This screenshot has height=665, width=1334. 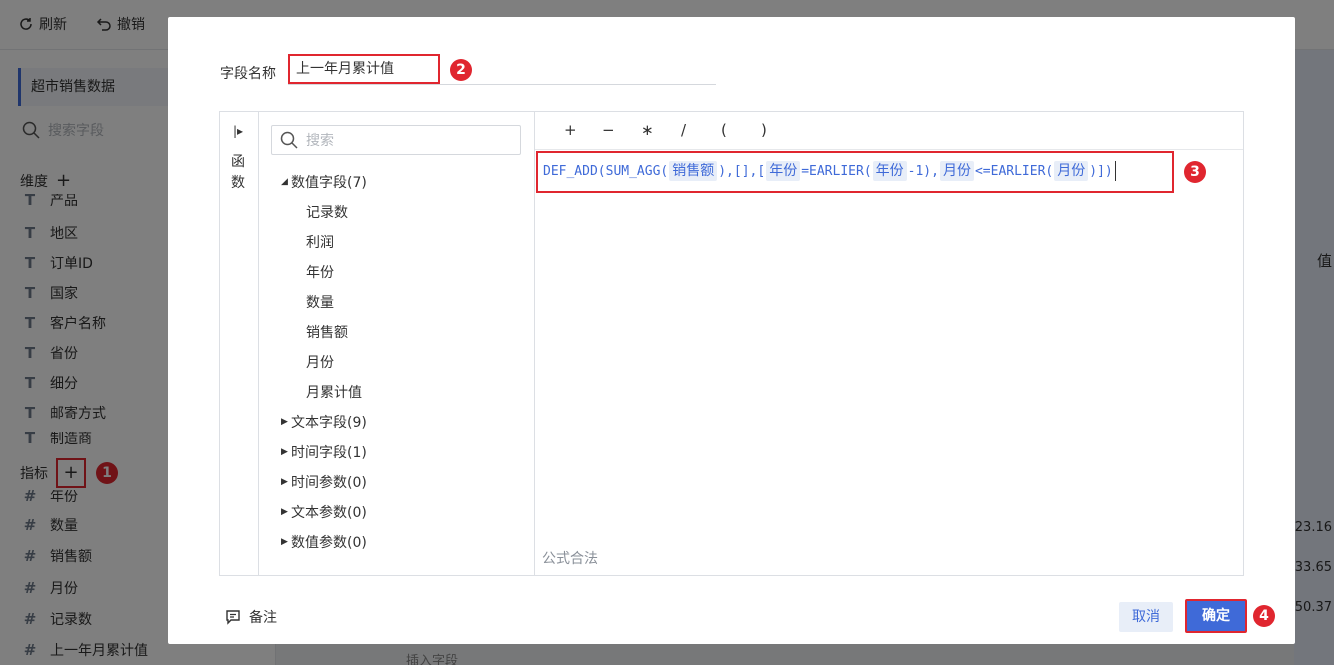 I want to click on tree-group-numeric-param: ▶ 数值参数(0), so click(x=324, y=542).